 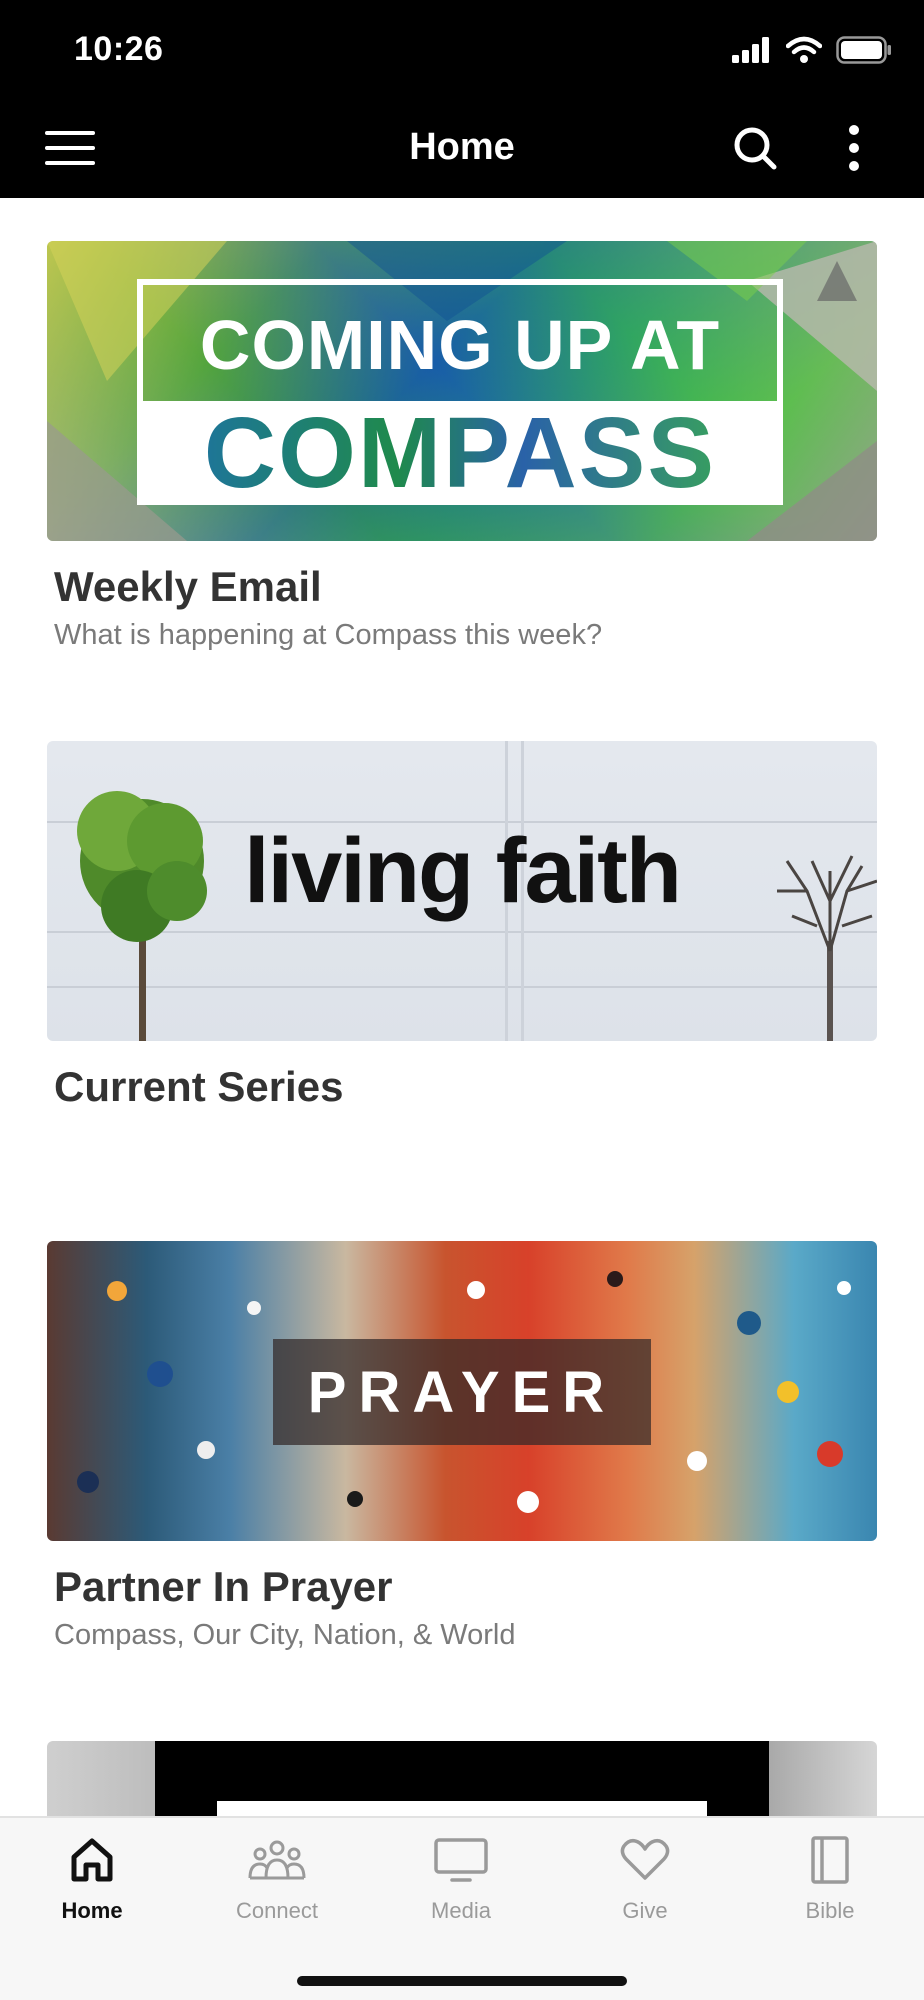 What do you see at coordinates (462, 50) in the screenshot?
I see `status-bar: 10:26` at bounding box center [462, 50].